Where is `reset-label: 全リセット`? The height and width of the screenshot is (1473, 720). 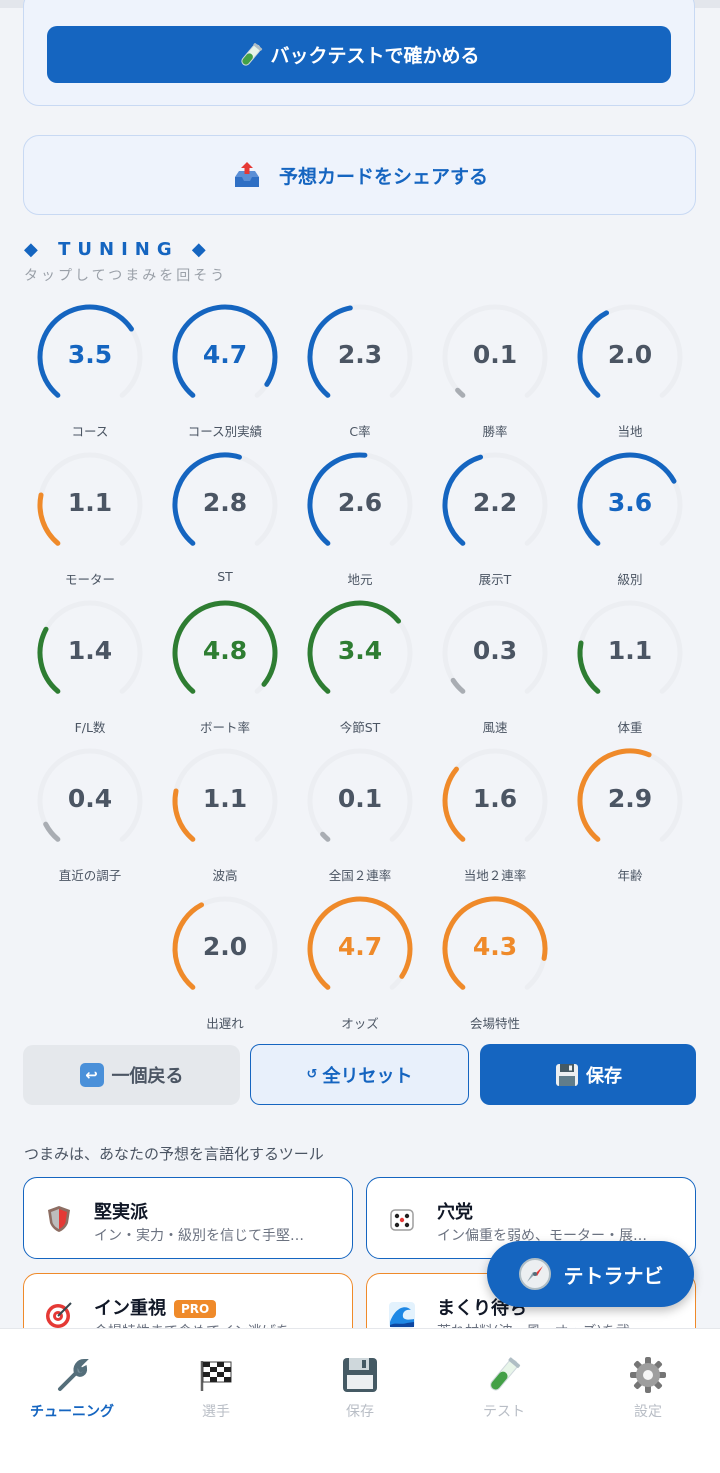
reset-label: 全リセット is located at coordinates (367, 1076).